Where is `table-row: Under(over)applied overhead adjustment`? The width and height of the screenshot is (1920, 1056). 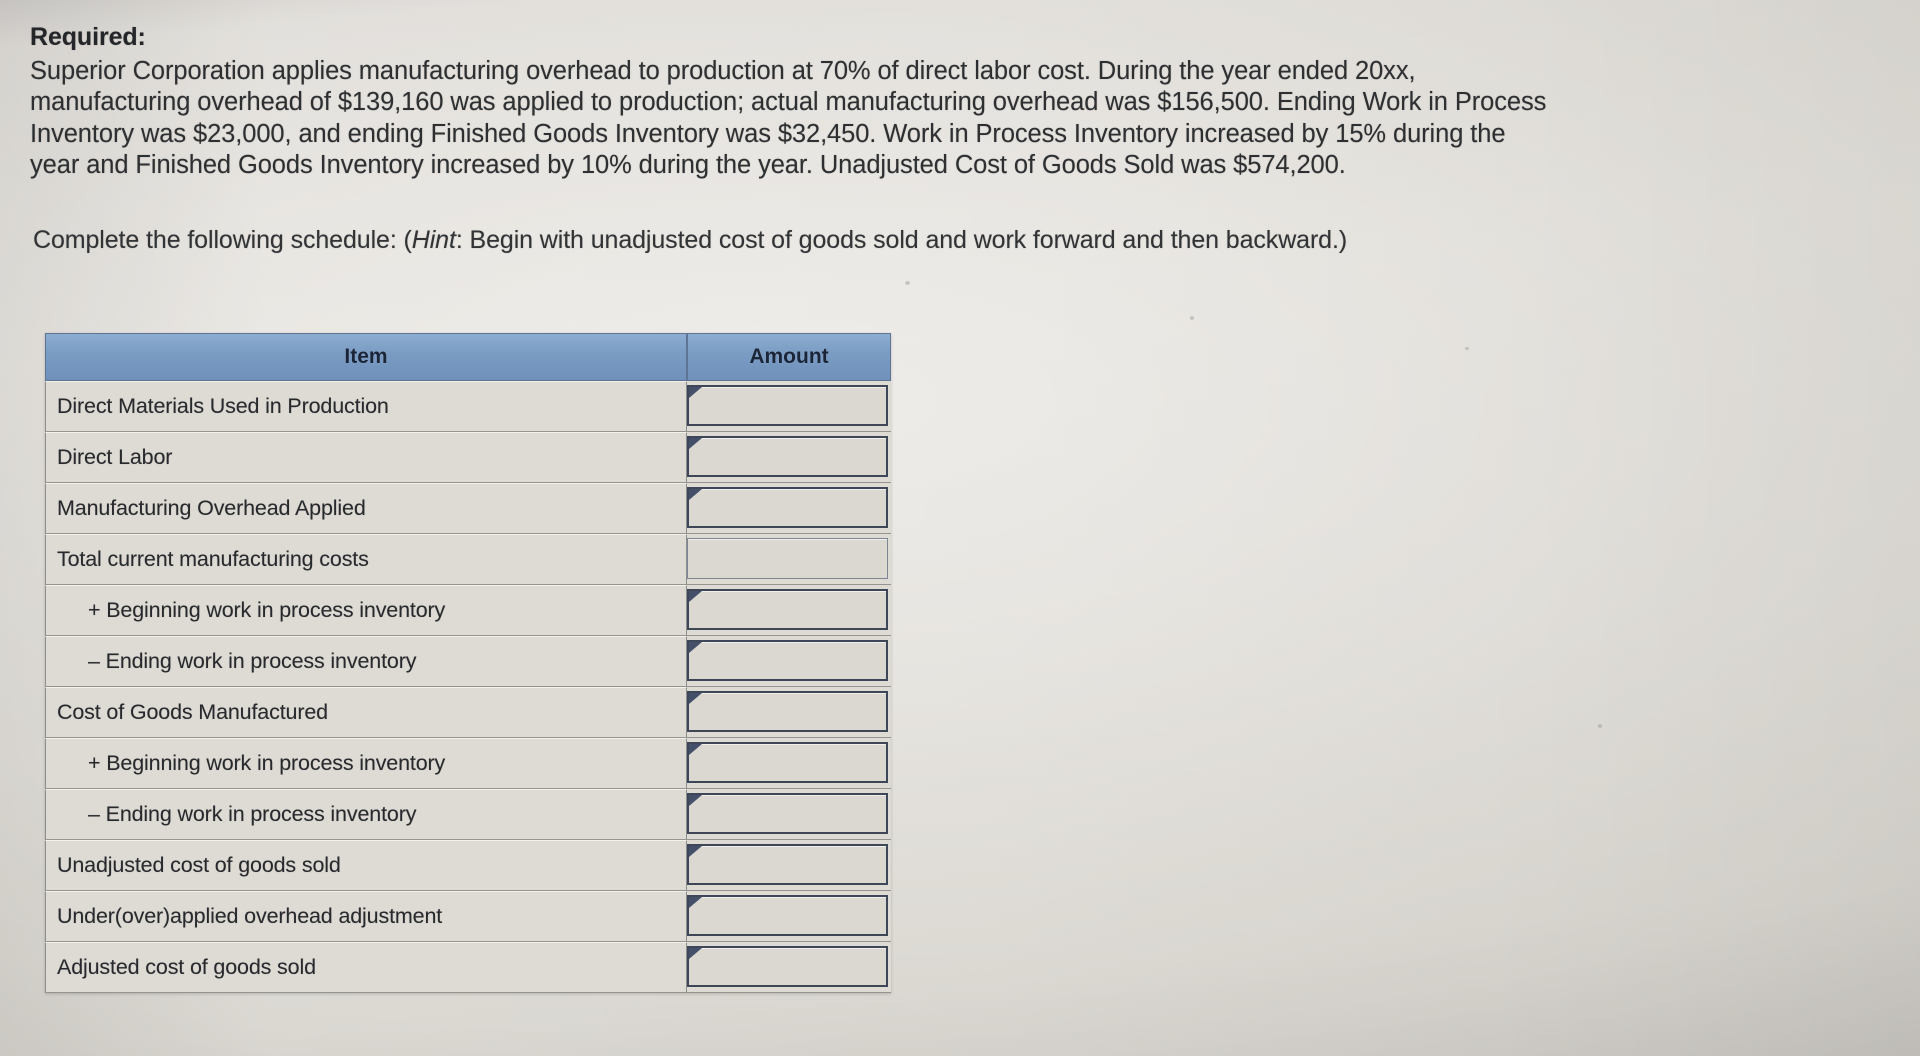
table-row: Under(over)applied overhead adjustment is located at coordinates (468, 916).